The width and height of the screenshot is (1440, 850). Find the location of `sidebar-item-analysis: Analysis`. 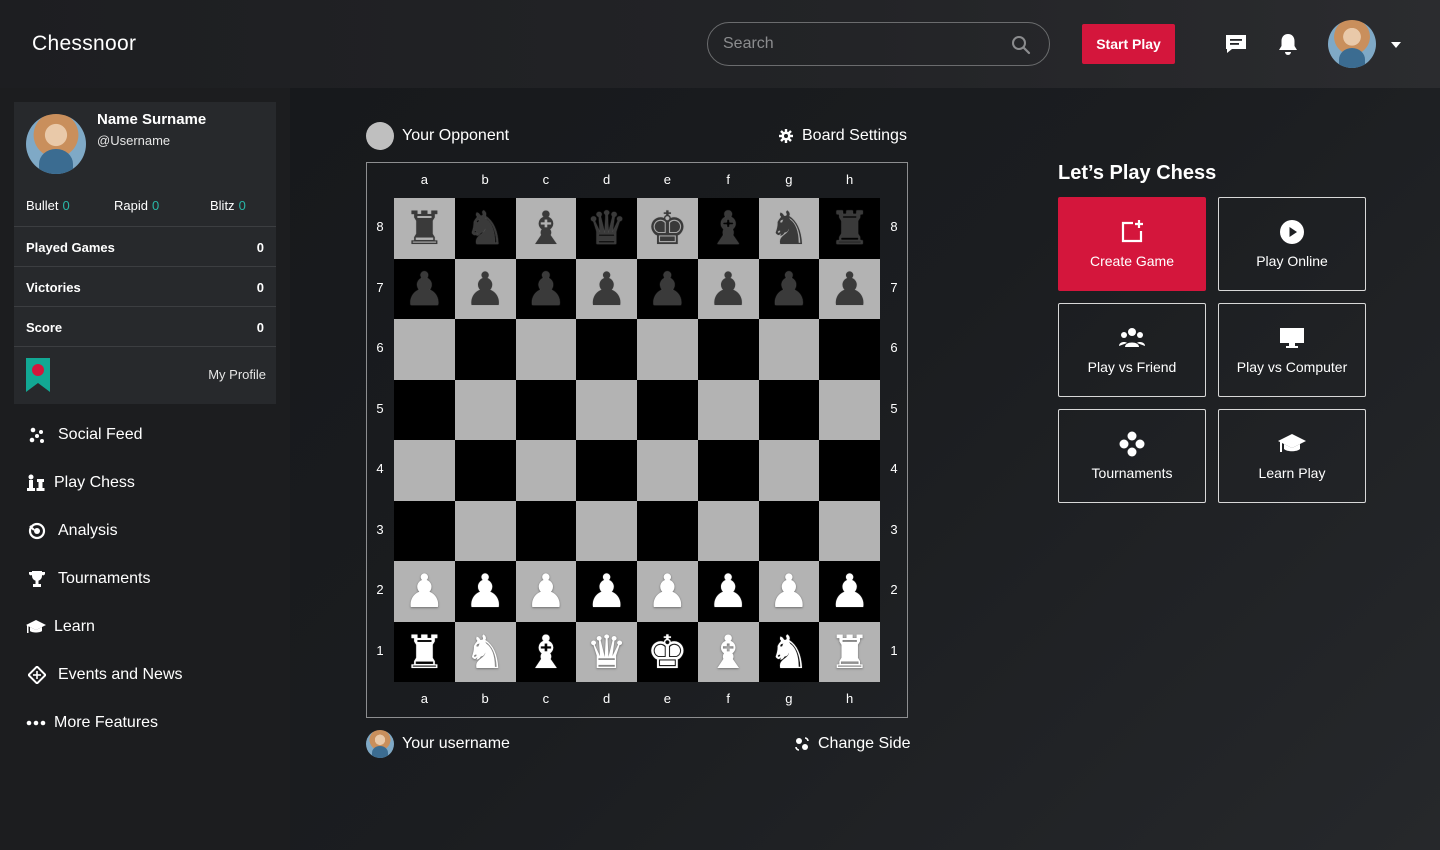

sidebar-item-analysis: Analysis is located at coordinates (72, 531).